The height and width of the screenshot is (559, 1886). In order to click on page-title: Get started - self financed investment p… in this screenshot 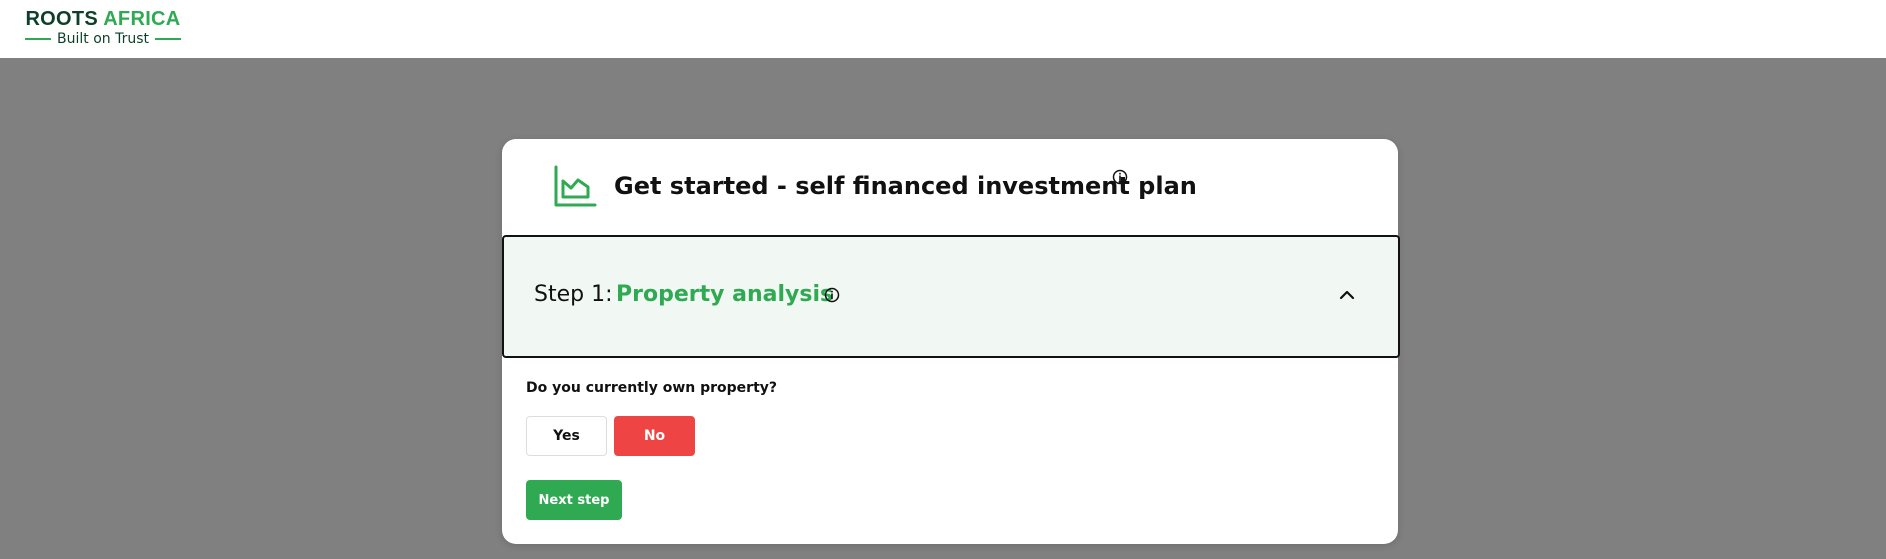, I will do `click(905, 186)`.